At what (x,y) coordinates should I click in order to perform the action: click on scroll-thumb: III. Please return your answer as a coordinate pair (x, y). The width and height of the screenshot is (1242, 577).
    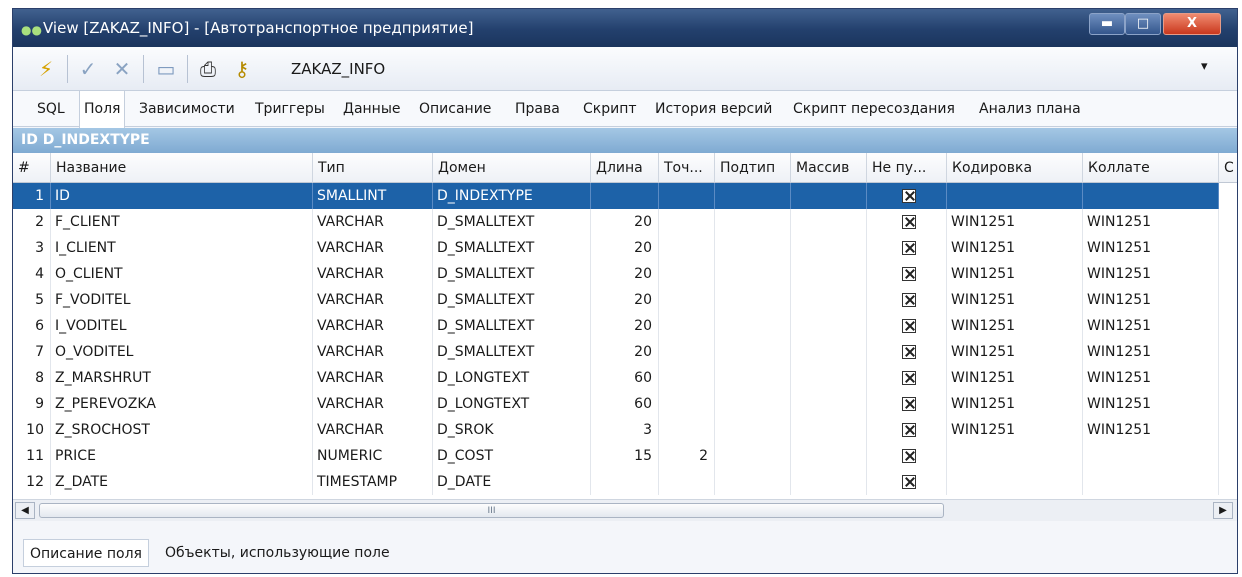
    Looking at the image, I should click on (491, 510).